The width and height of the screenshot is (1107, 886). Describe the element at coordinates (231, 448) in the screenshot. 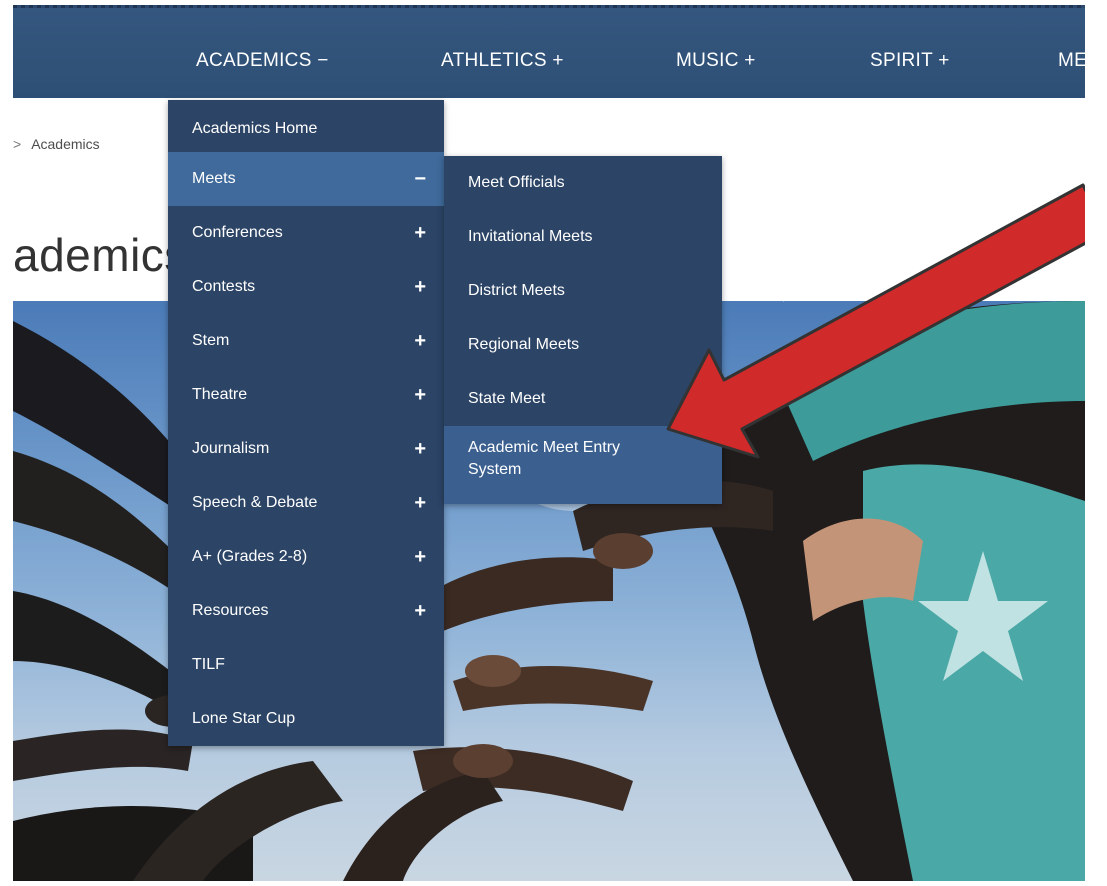

I see `menu-item-label: Journalism` at that location.